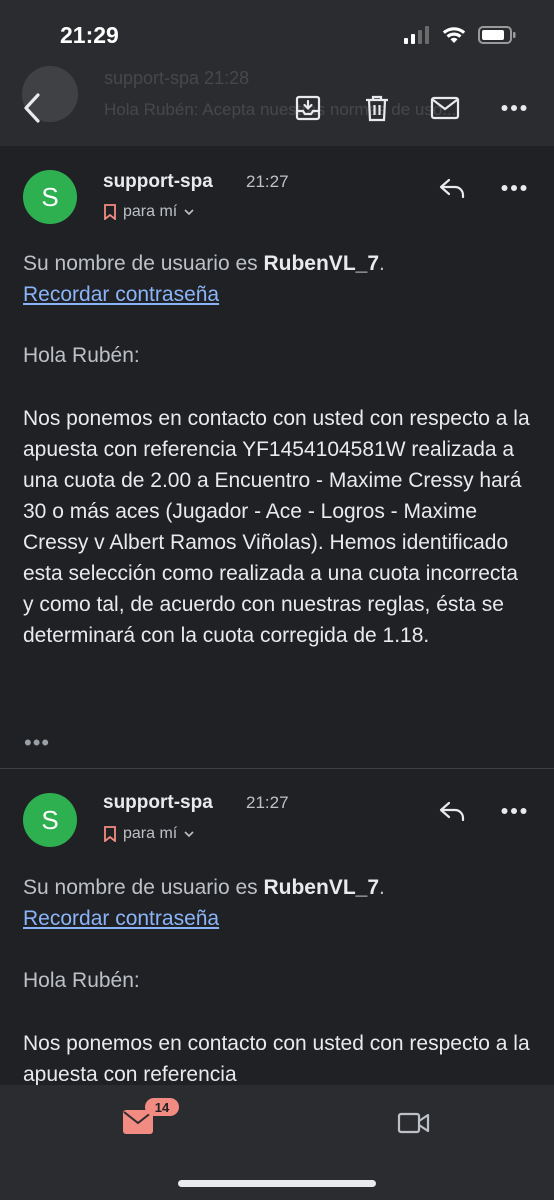  I want to click on back-icon, so click(32, 108).